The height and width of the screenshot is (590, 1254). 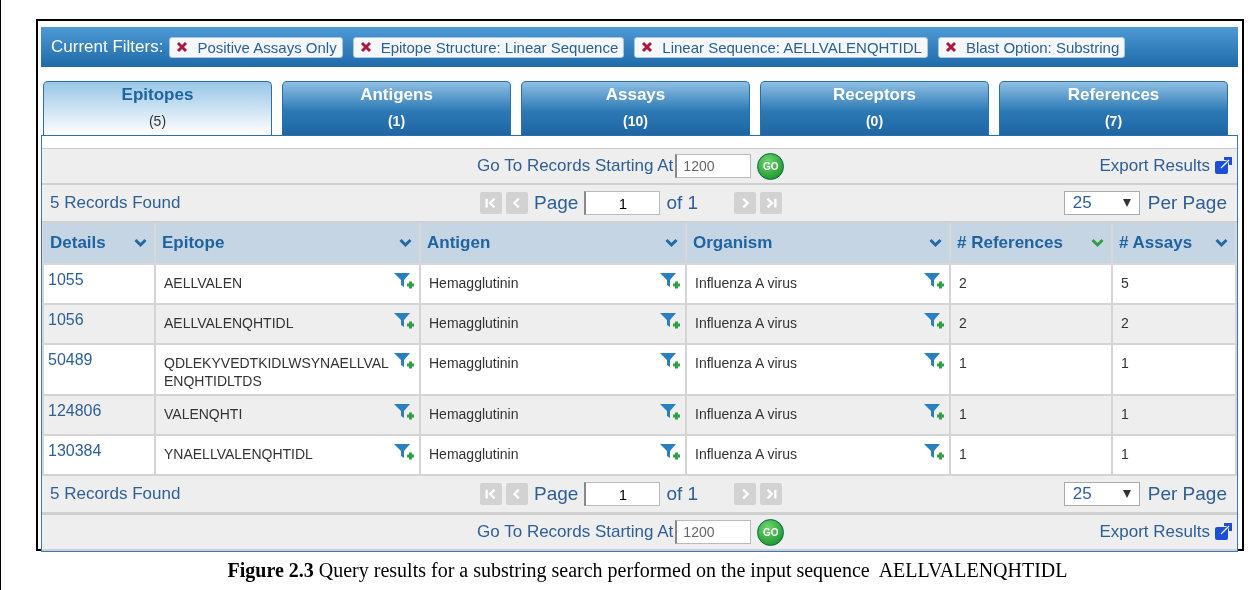 I want to click on filter-chip: Positive Assays Only, so click(x=256, y=47).